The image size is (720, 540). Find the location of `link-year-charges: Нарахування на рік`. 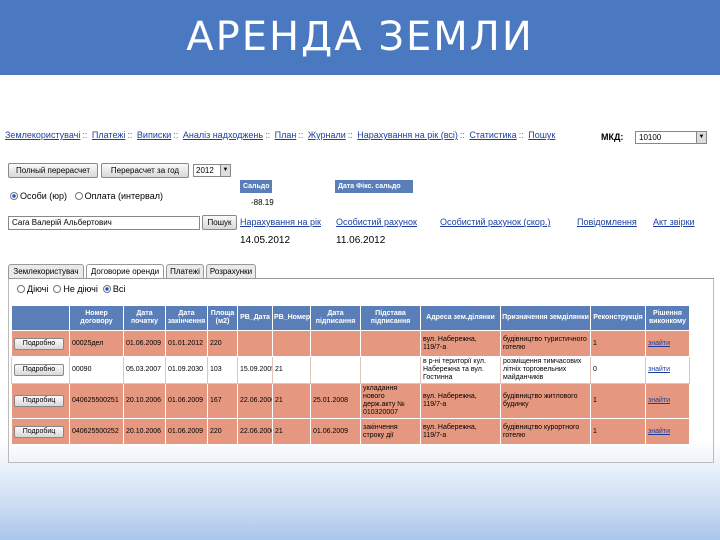

link-year-charges: Нарахування на рік is located at coordinates (280, 222).